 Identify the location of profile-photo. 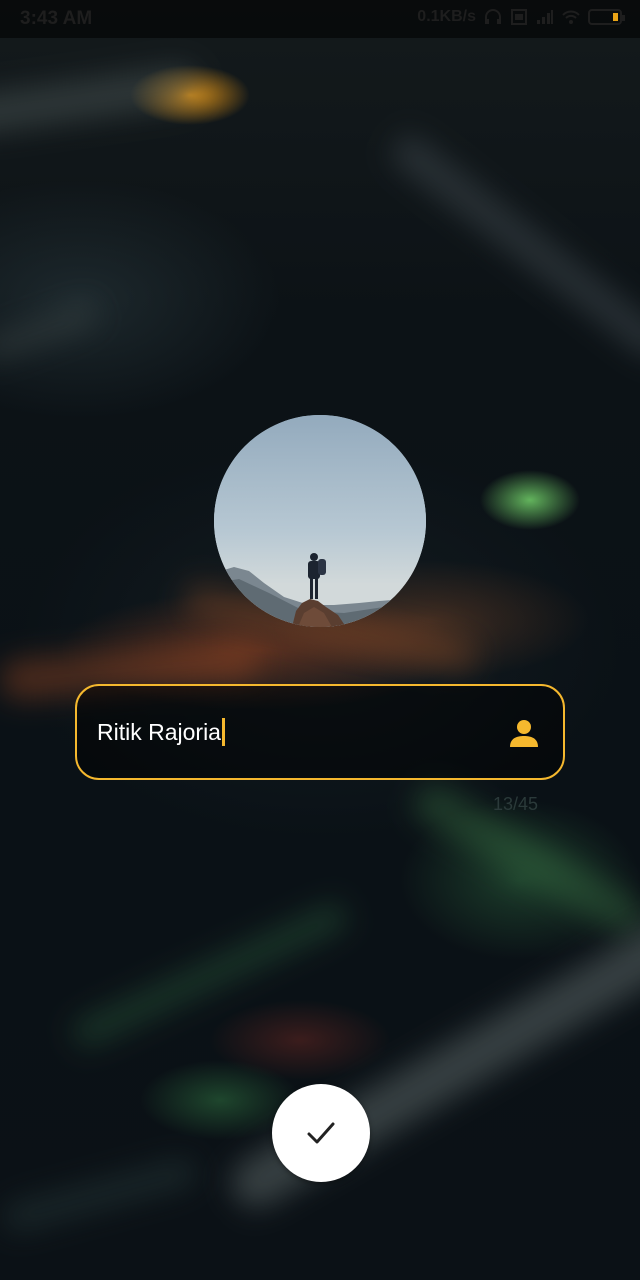
(320, 521).